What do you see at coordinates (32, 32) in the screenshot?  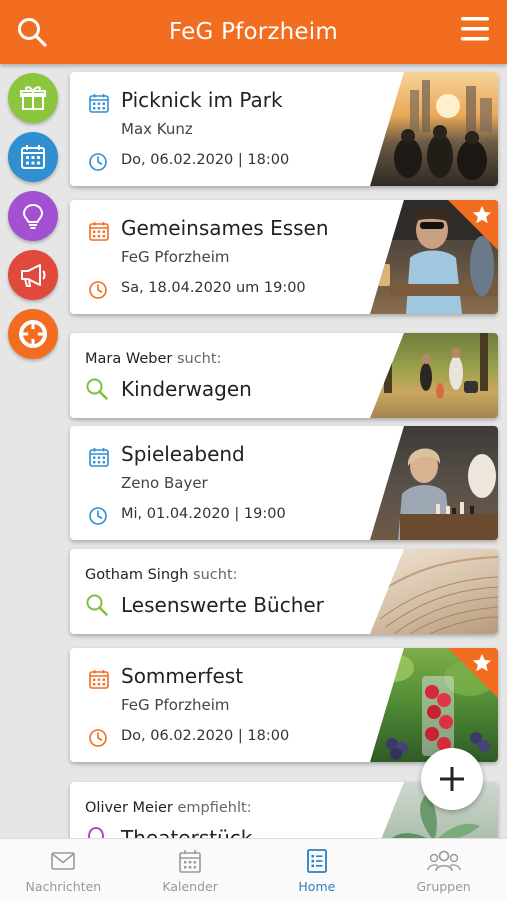 I see `search-icon` at bounding box center [32, 32].